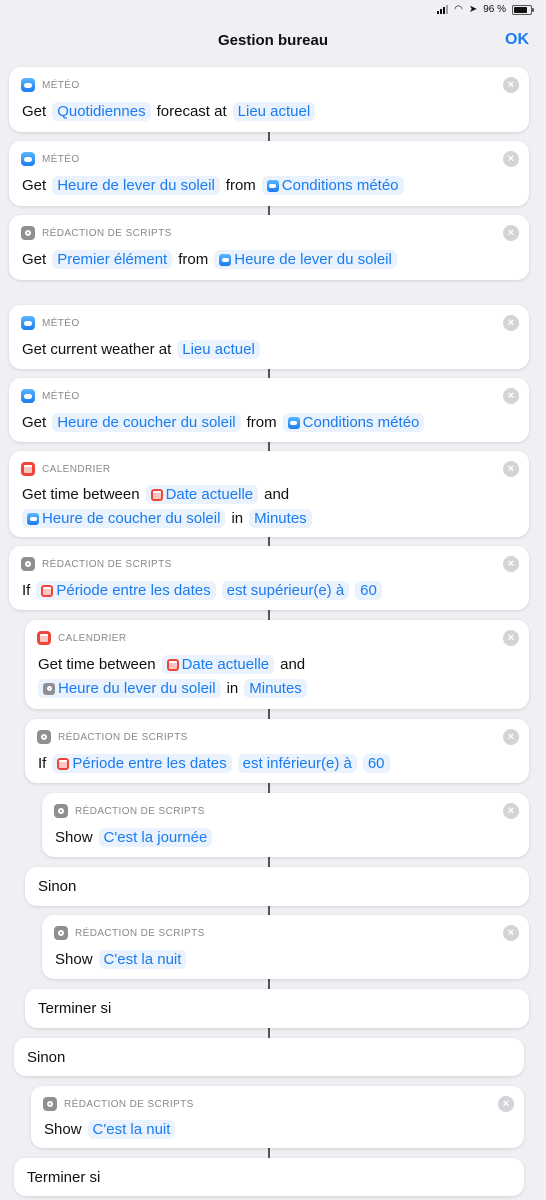  I want to click on condition-token: est inférieur(e) à, so click(297, 763).